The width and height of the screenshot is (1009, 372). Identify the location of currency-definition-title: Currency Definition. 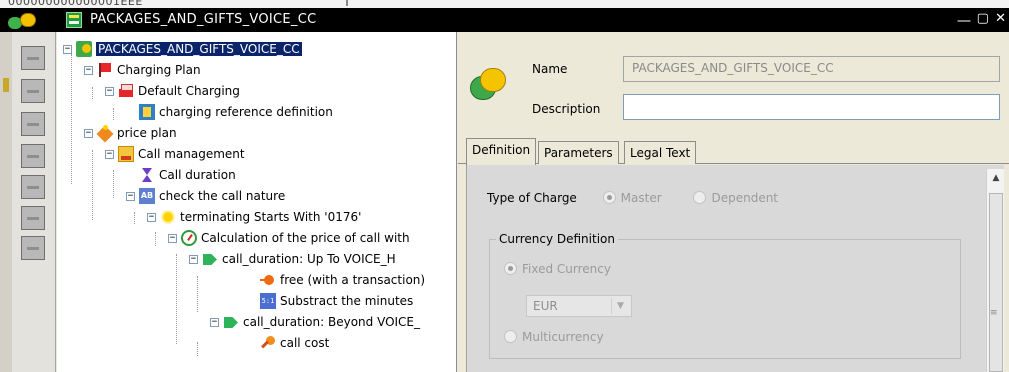
(557, 239).